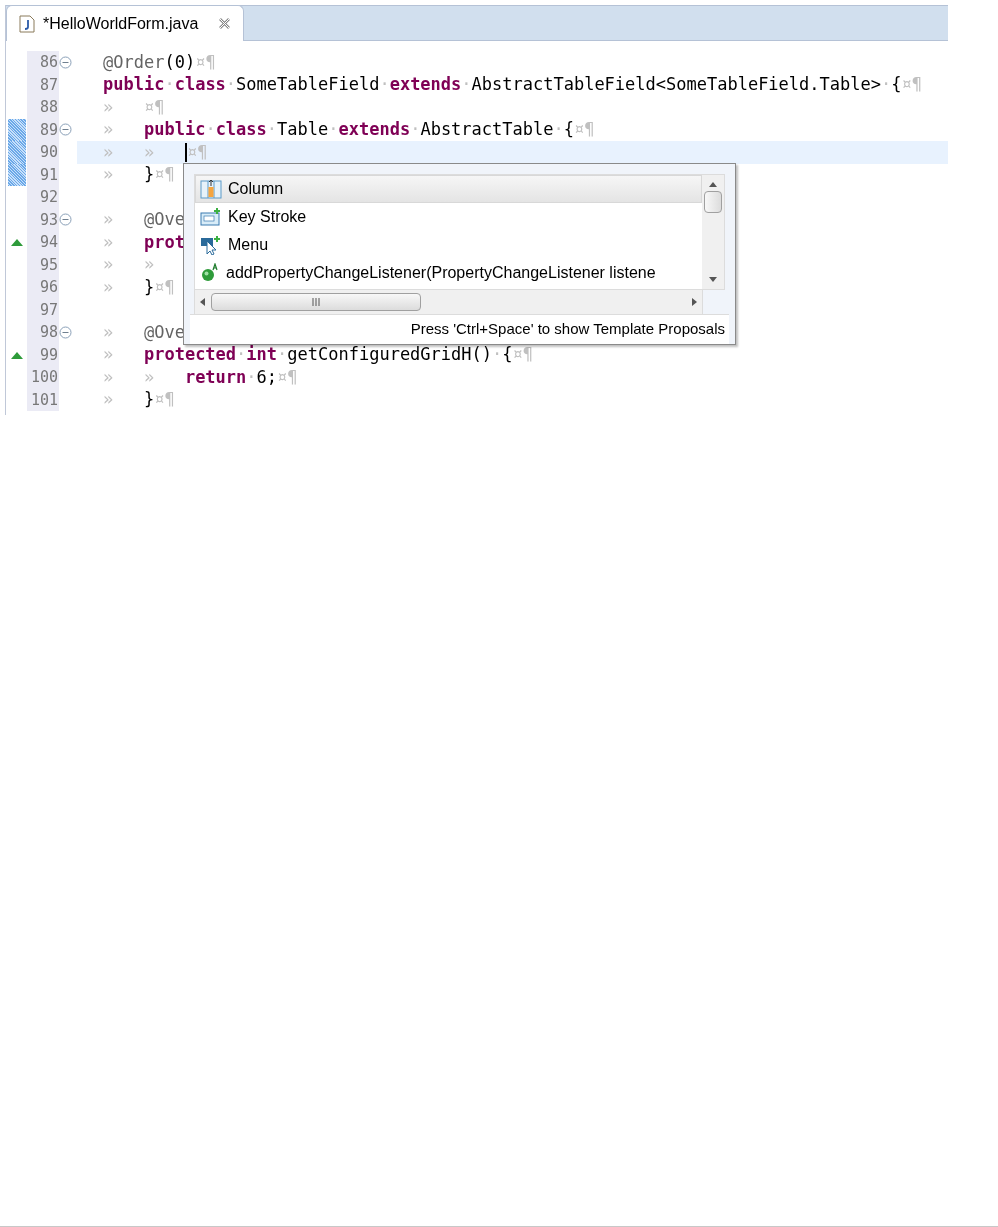 Image resolution: width=998 pixels, height=1227 pixels. What do you see at coordinates (487, 130) in the screenshot?
I see `code-text: AbstractTable` at bounding box center [487, 130].